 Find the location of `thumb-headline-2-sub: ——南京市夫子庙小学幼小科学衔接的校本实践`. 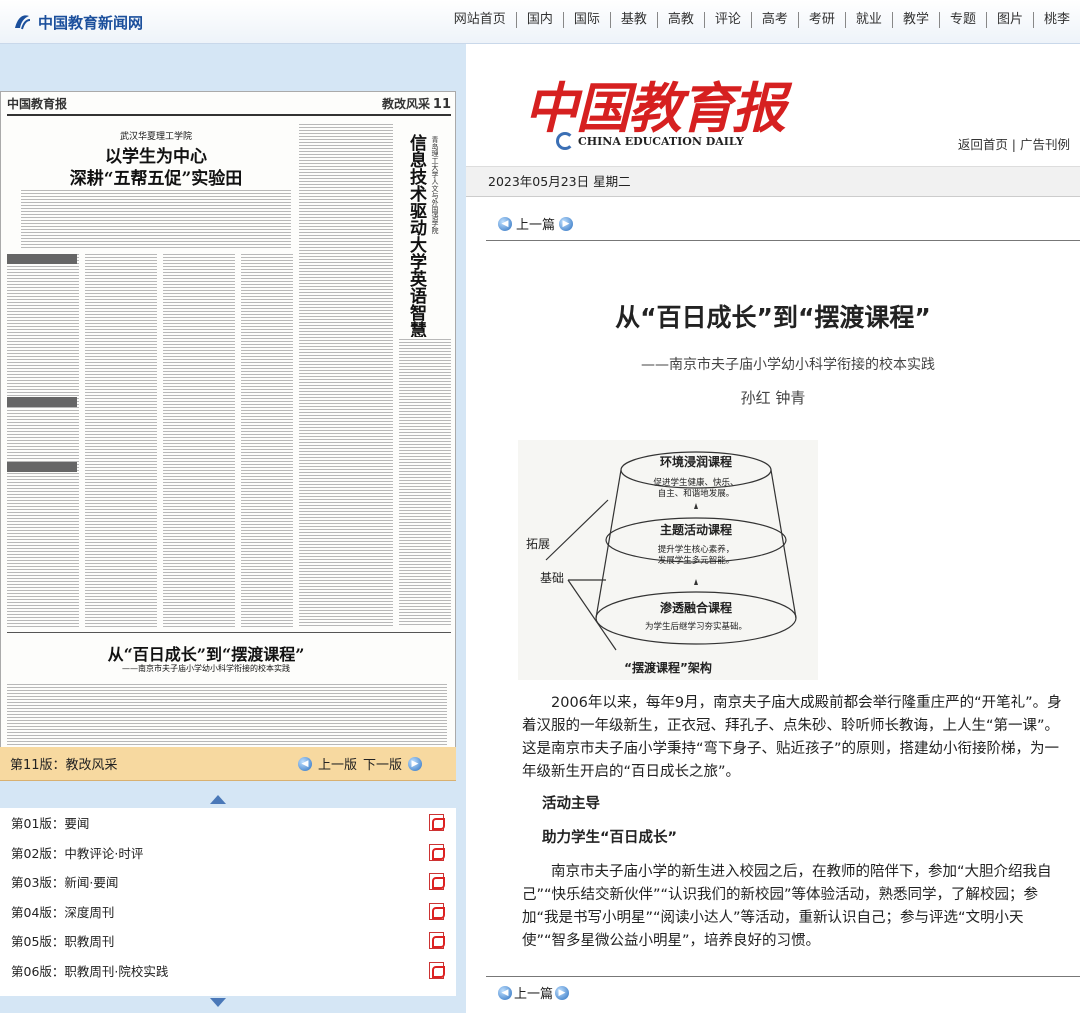

thumb-headline-2-sub: ——南京市夫子庙小学幼小科学衔接的校本实践 is located at coordinates (206, 668).